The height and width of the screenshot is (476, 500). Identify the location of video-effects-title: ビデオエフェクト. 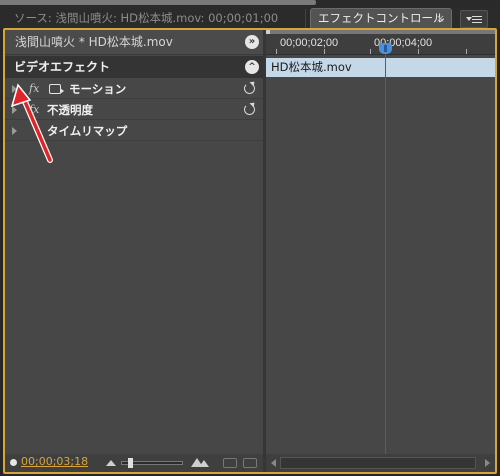
(62, 67).